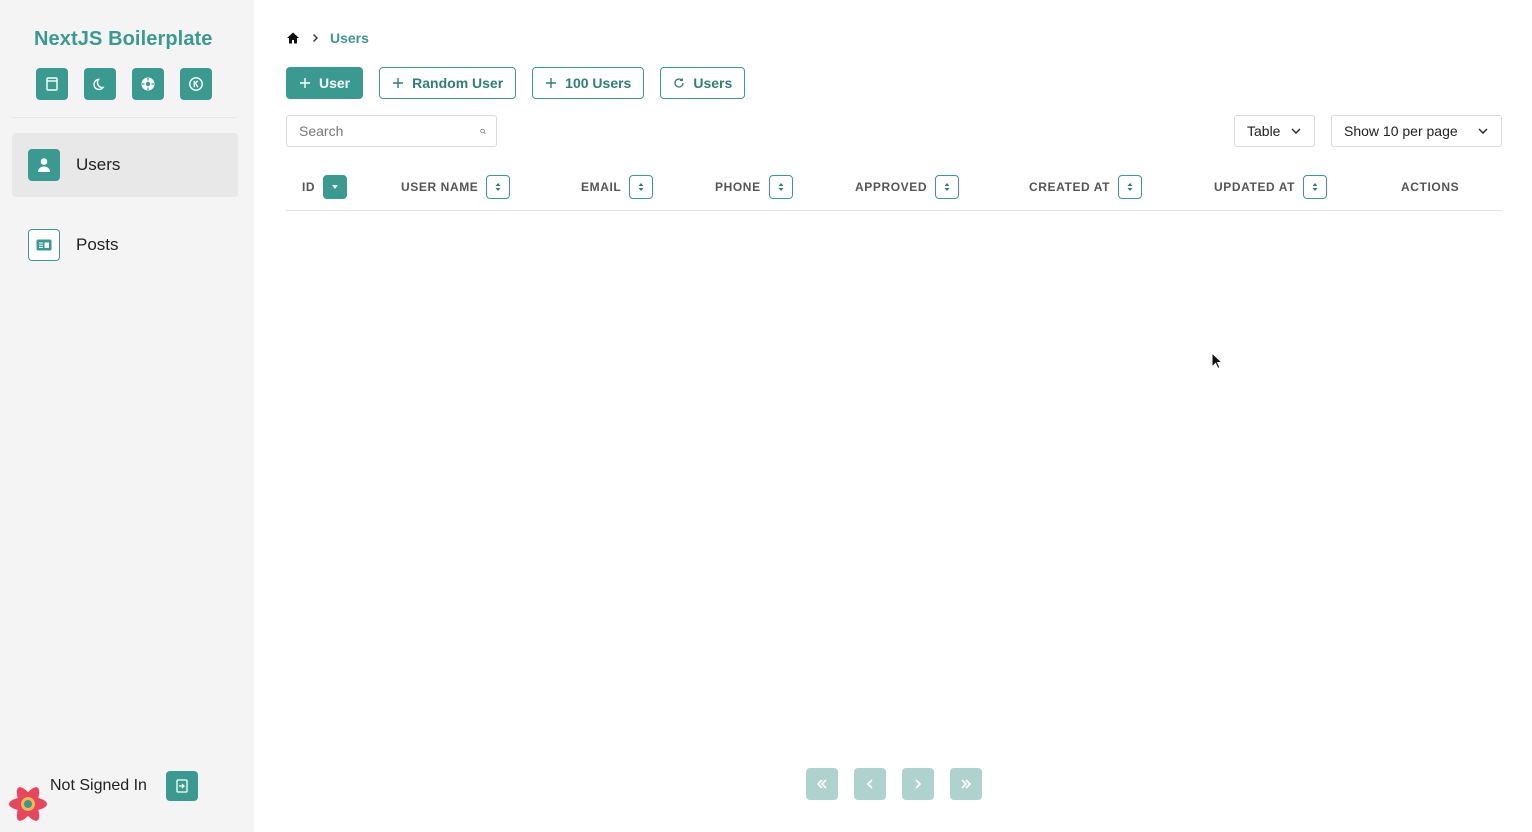 This screenshot has height=832, width=1532. I want to click on first-page-icon, so click(821, 784).